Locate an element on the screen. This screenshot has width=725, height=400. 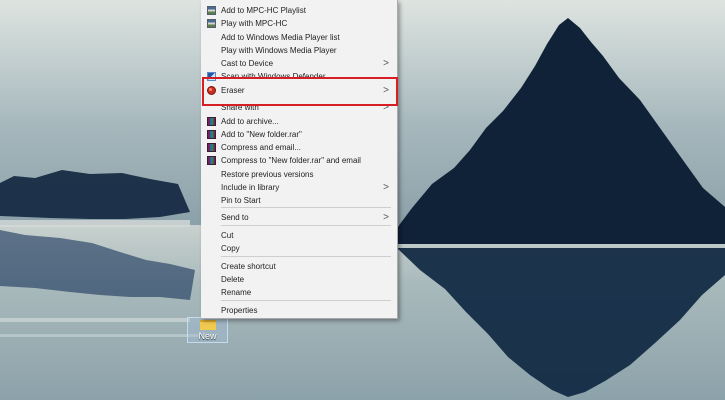
menu-item-include-in-library: Include in library > is located at coordinates (299, 187).